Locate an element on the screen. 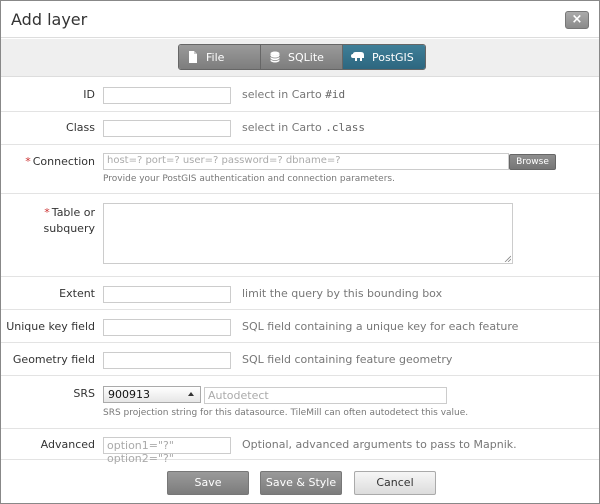  srs-label: SRS is located at coordinates (84, 393).